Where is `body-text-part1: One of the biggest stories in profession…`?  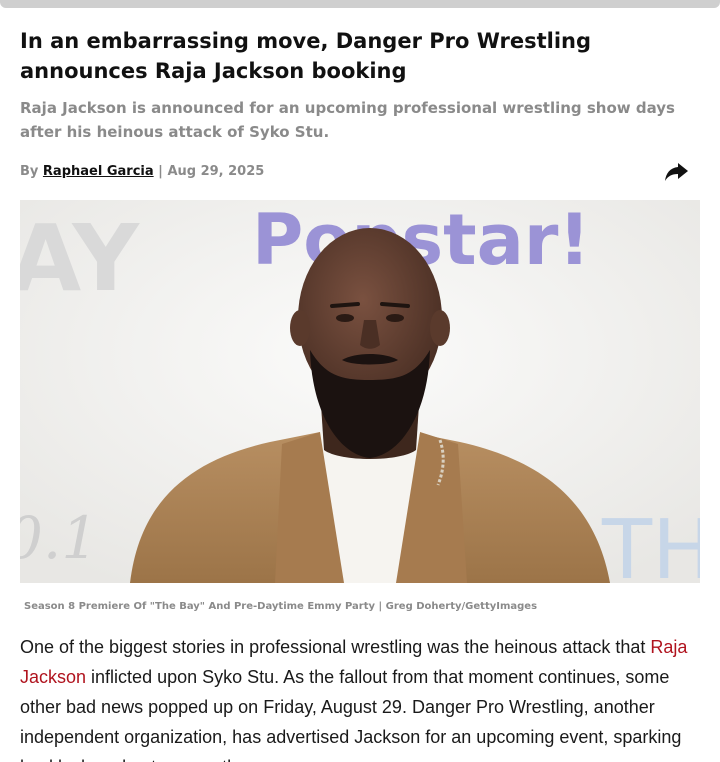 body-text-part1: One of the biggest stories in profession… is located at coordinates (335, 647).